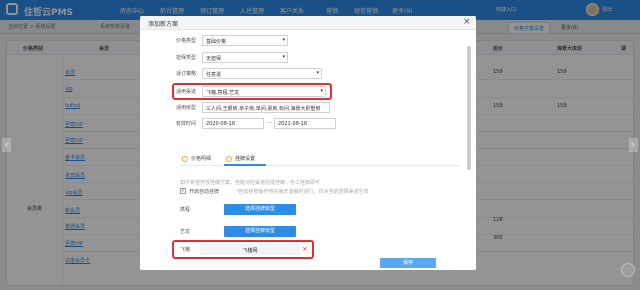  What do you see at coordinates (185, 210) in the screenshot?
I see `channel-ctrip-label: 携程` at bounding box center [185, 210].